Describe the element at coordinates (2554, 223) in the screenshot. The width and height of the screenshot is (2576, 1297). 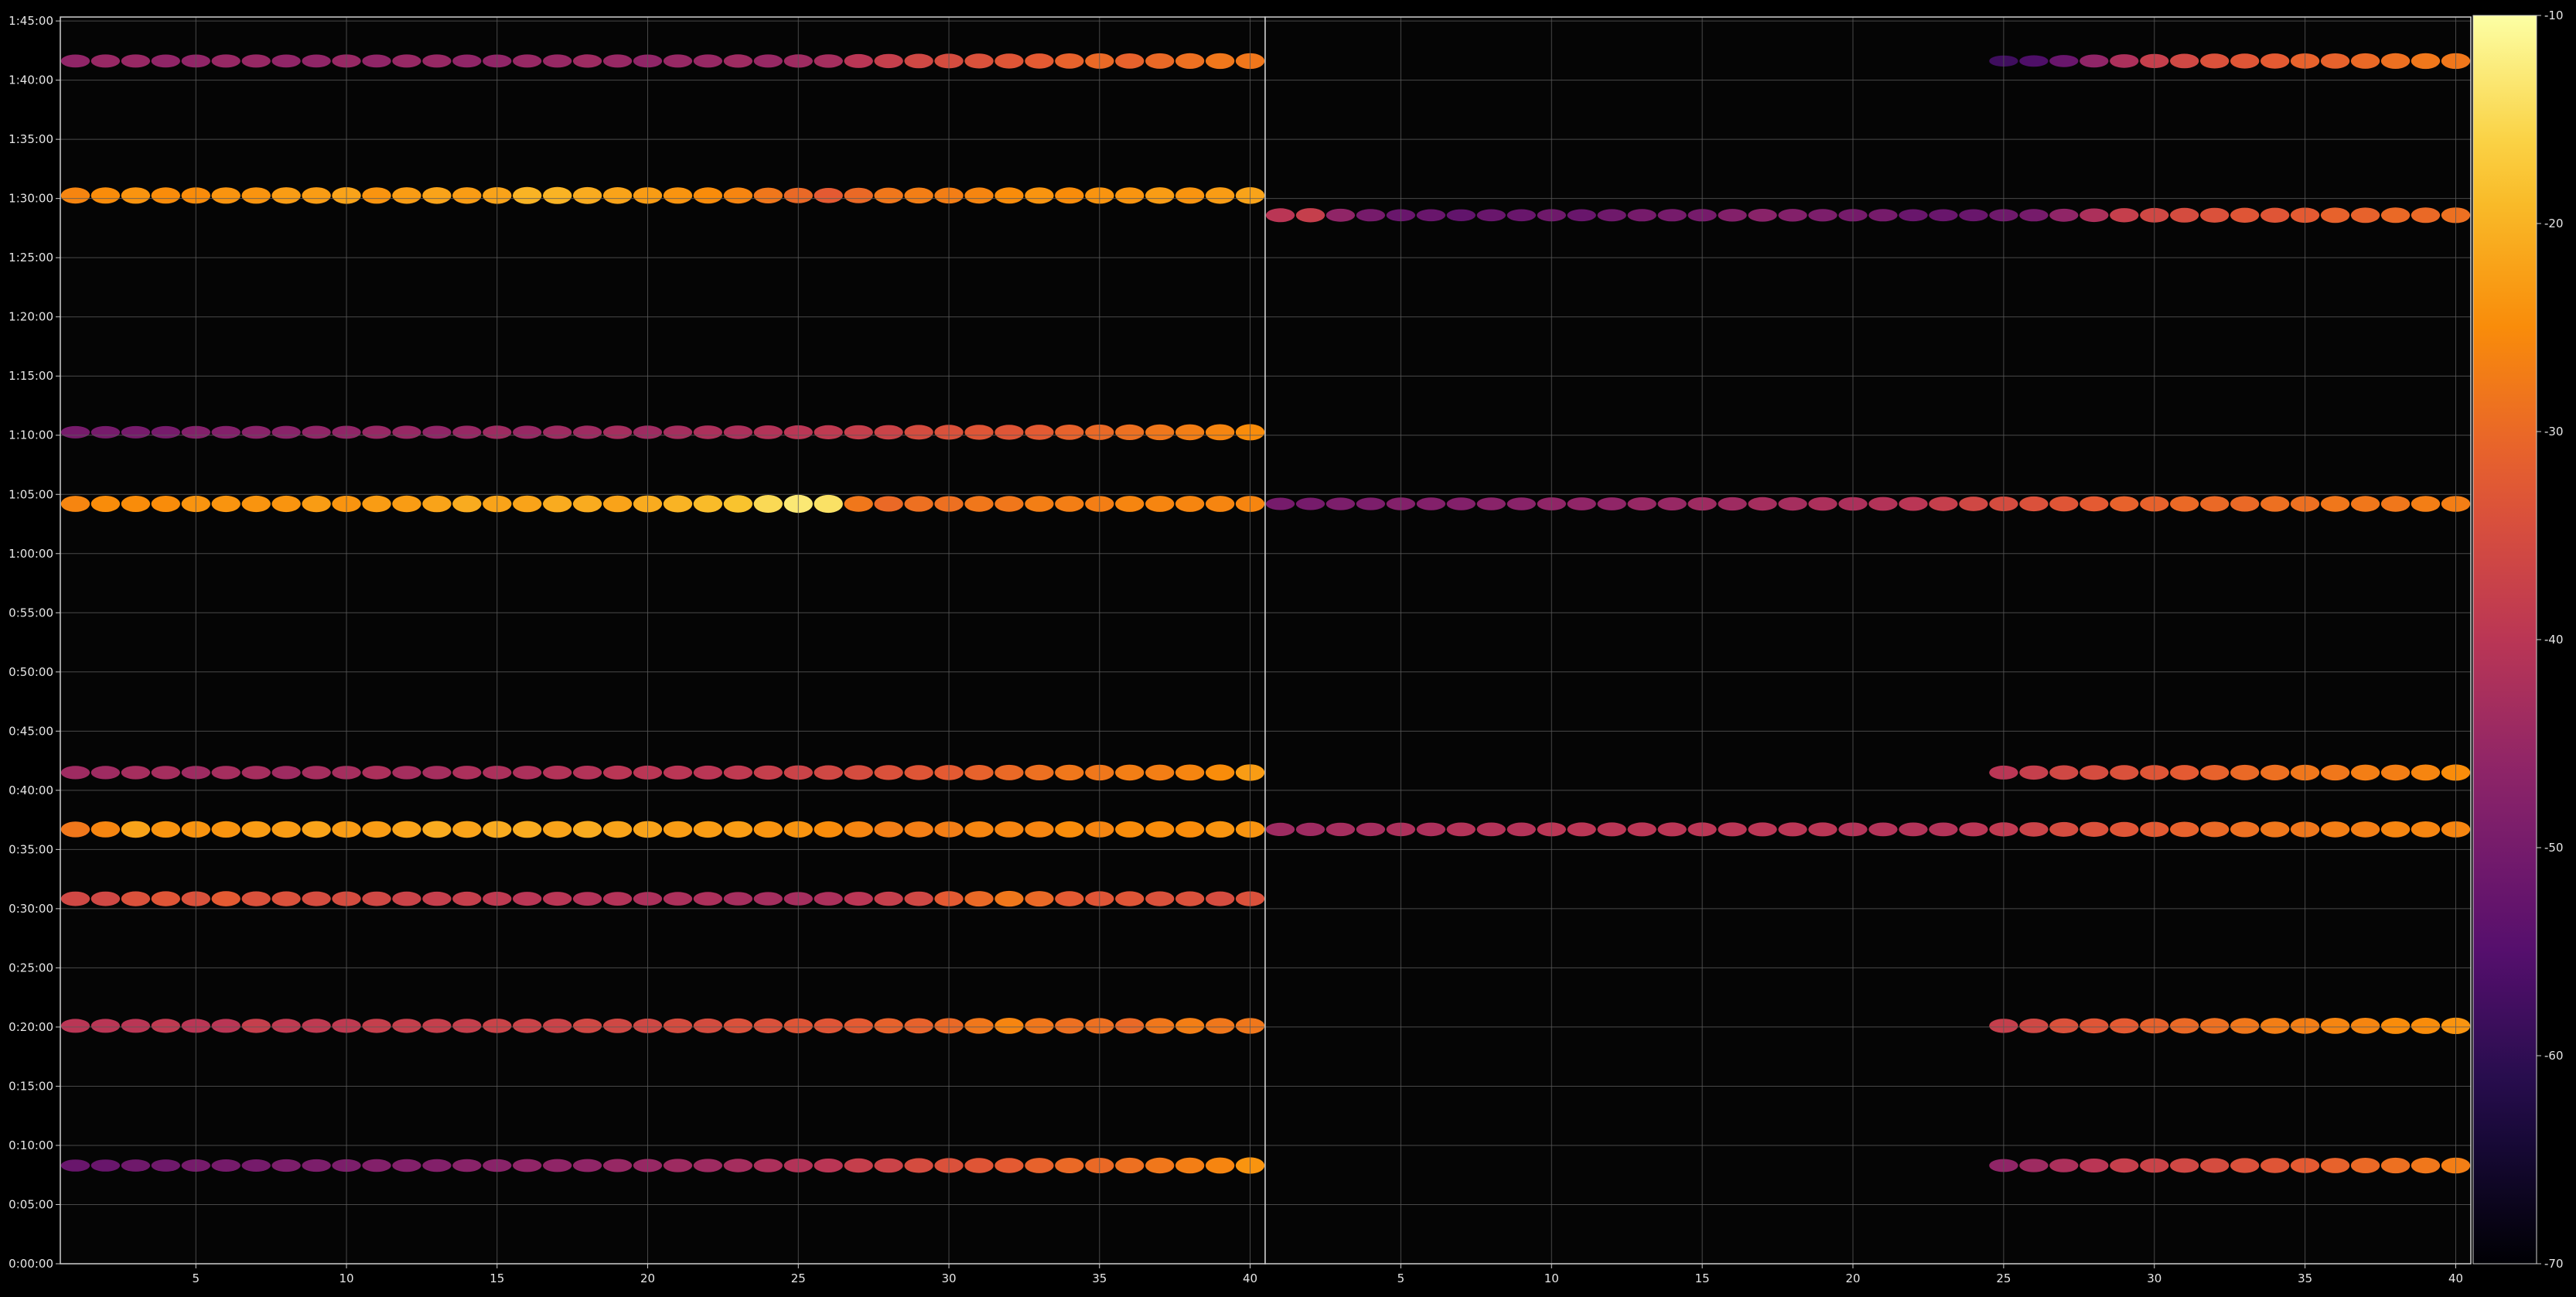
I see `colorbar-tick-label--20: -20` at that location.